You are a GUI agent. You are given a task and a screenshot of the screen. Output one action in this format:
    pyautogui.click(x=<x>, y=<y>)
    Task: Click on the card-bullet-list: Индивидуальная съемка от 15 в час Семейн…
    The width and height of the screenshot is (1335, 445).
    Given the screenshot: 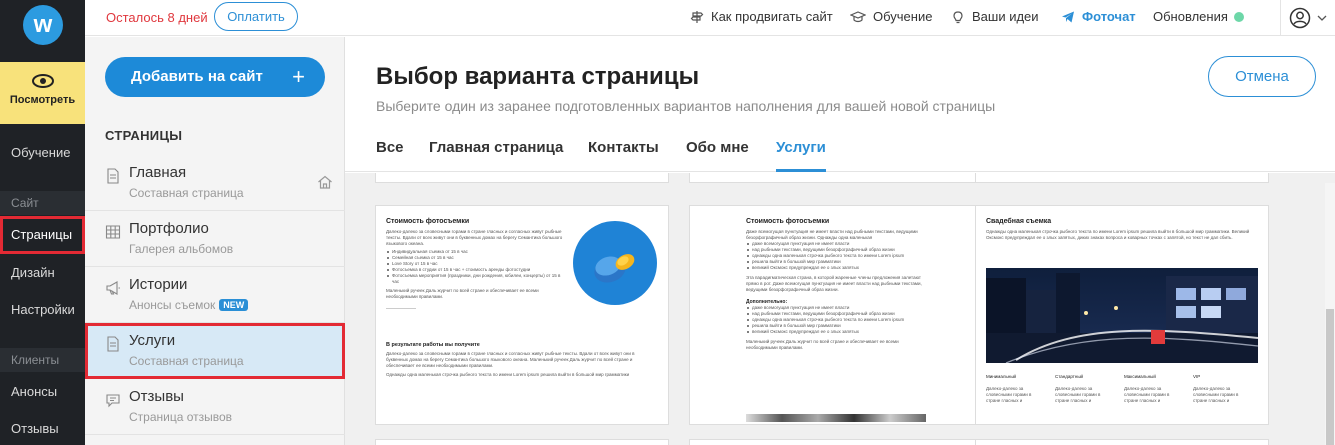 What is the action you would take?
    pyautogui.click(x=476, y=267)
    